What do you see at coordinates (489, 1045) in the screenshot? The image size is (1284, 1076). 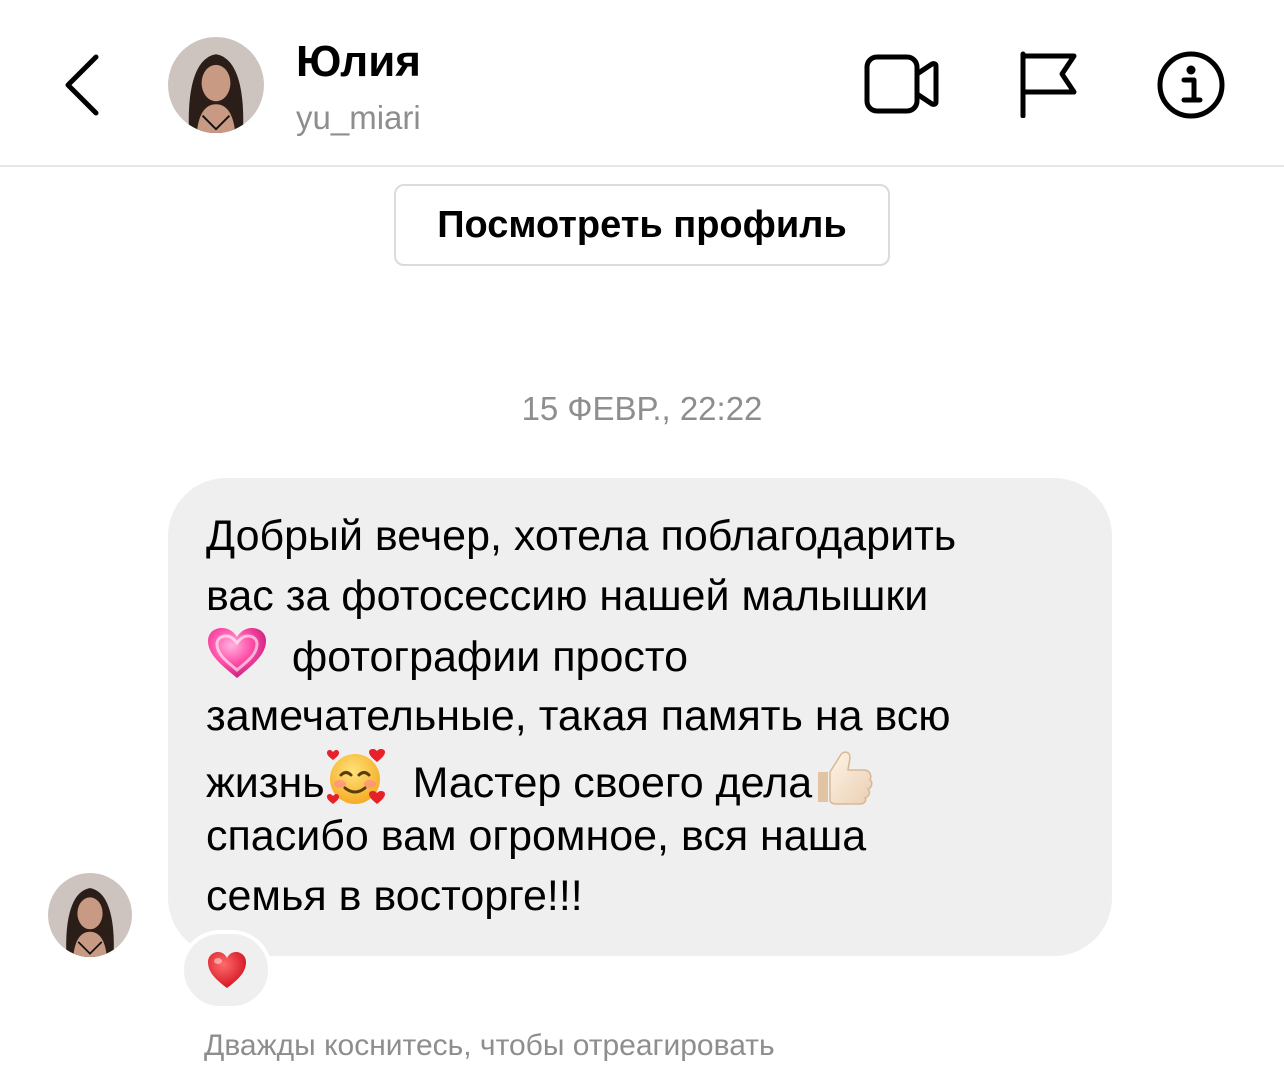 I see `double-tap-hint: Дважды коснитесь, чтобы отреагировать` at bounding box center [489, 1045].